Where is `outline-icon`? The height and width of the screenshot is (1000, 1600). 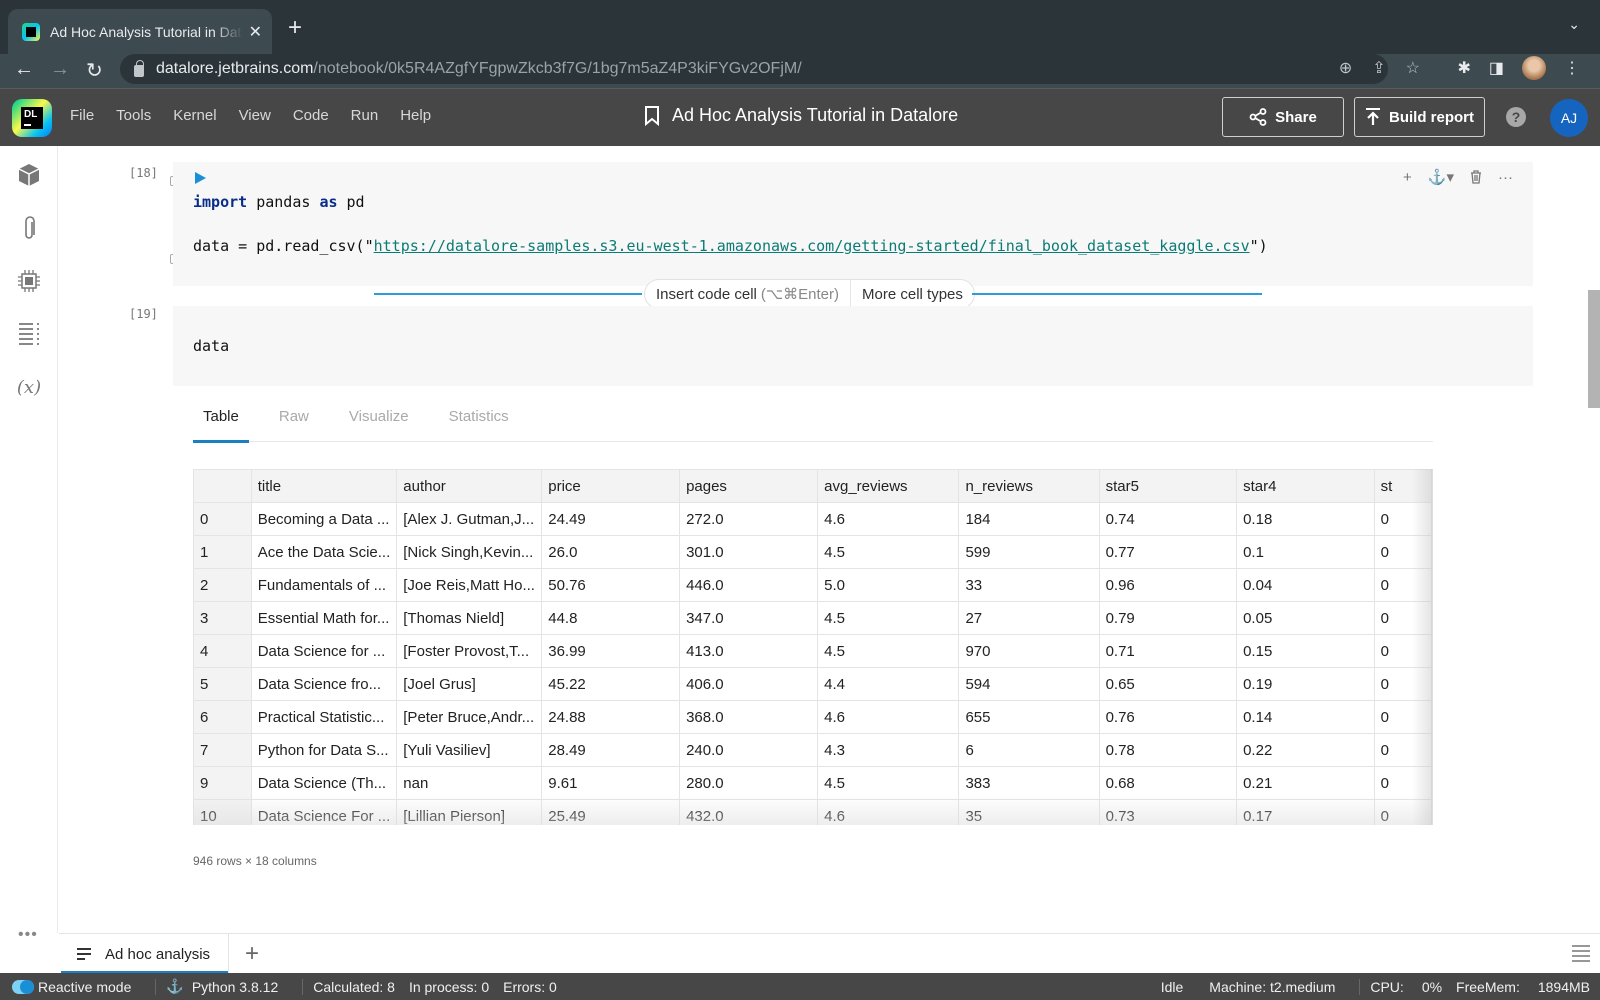 outline-icon is located at coordinates (29, 333).